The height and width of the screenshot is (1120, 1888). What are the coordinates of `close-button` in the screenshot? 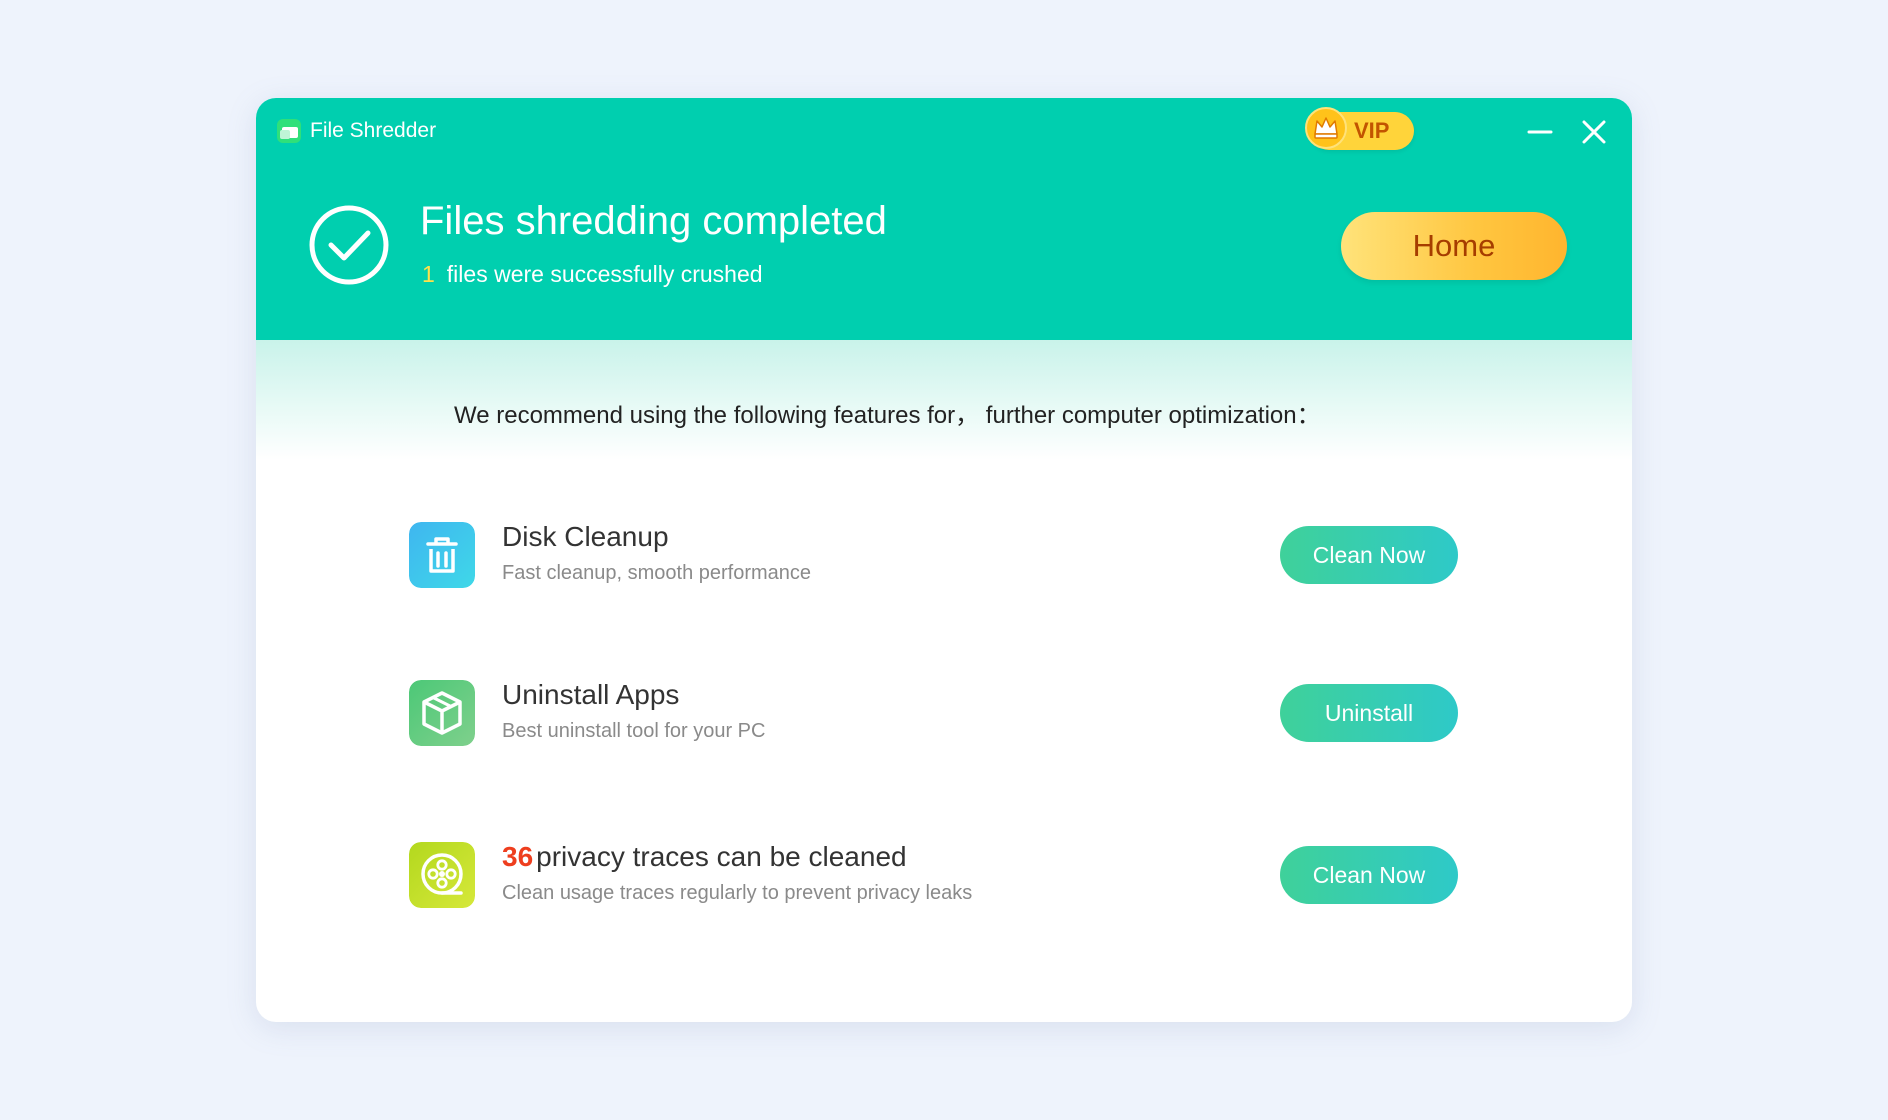 It's located at (1594, 132).